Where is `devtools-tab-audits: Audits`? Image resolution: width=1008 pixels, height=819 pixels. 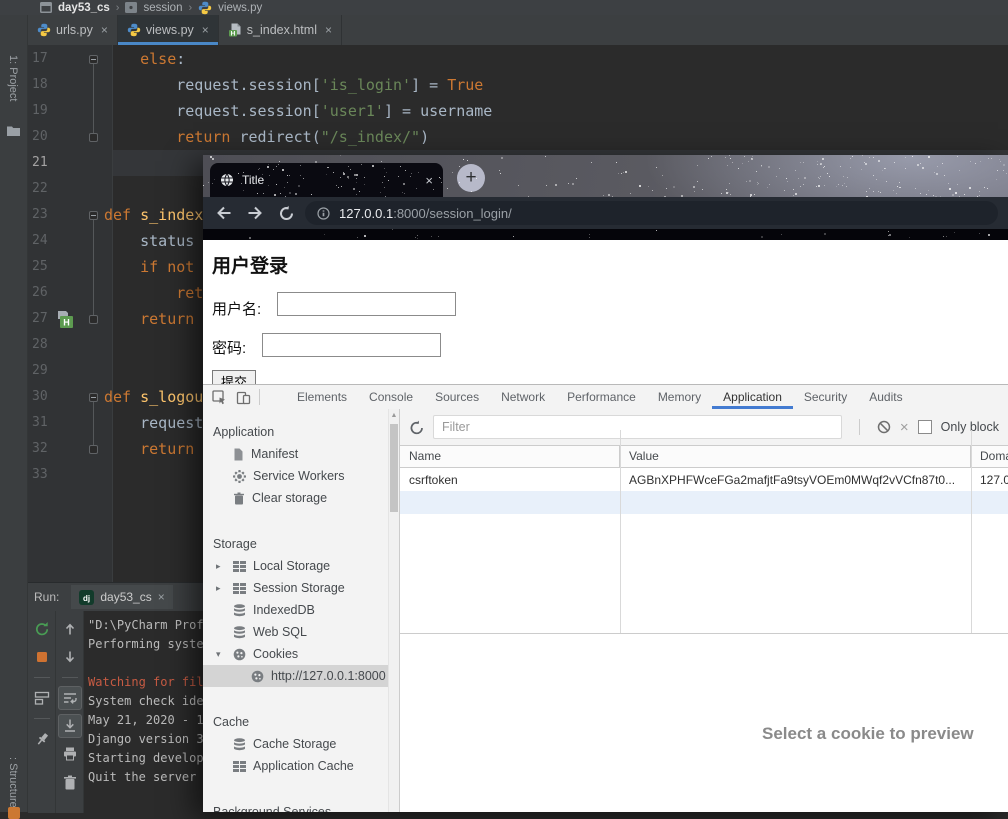
devtools-tab-audits: Audits is located at coordinates (885, 397).